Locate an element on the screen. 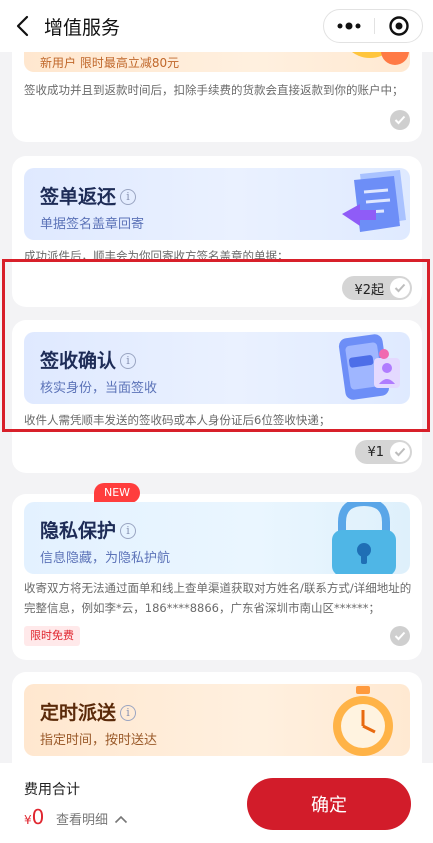  sign-return-title: 签单返还 is located at coordinates (78, 197).